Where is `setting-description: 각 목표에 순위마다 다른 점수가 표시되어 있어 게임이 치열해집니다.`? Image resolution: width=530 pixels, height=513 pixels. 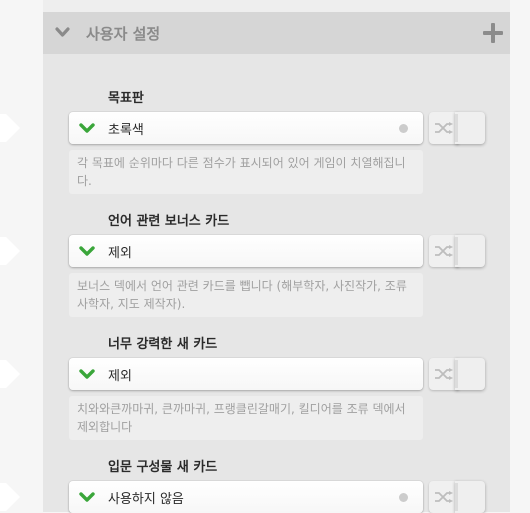
setting-description: 각 목표에 순위마다 다른 점수가 표시되어 있어 게임이 치열해집니다. is located at coordinates (246, 172).